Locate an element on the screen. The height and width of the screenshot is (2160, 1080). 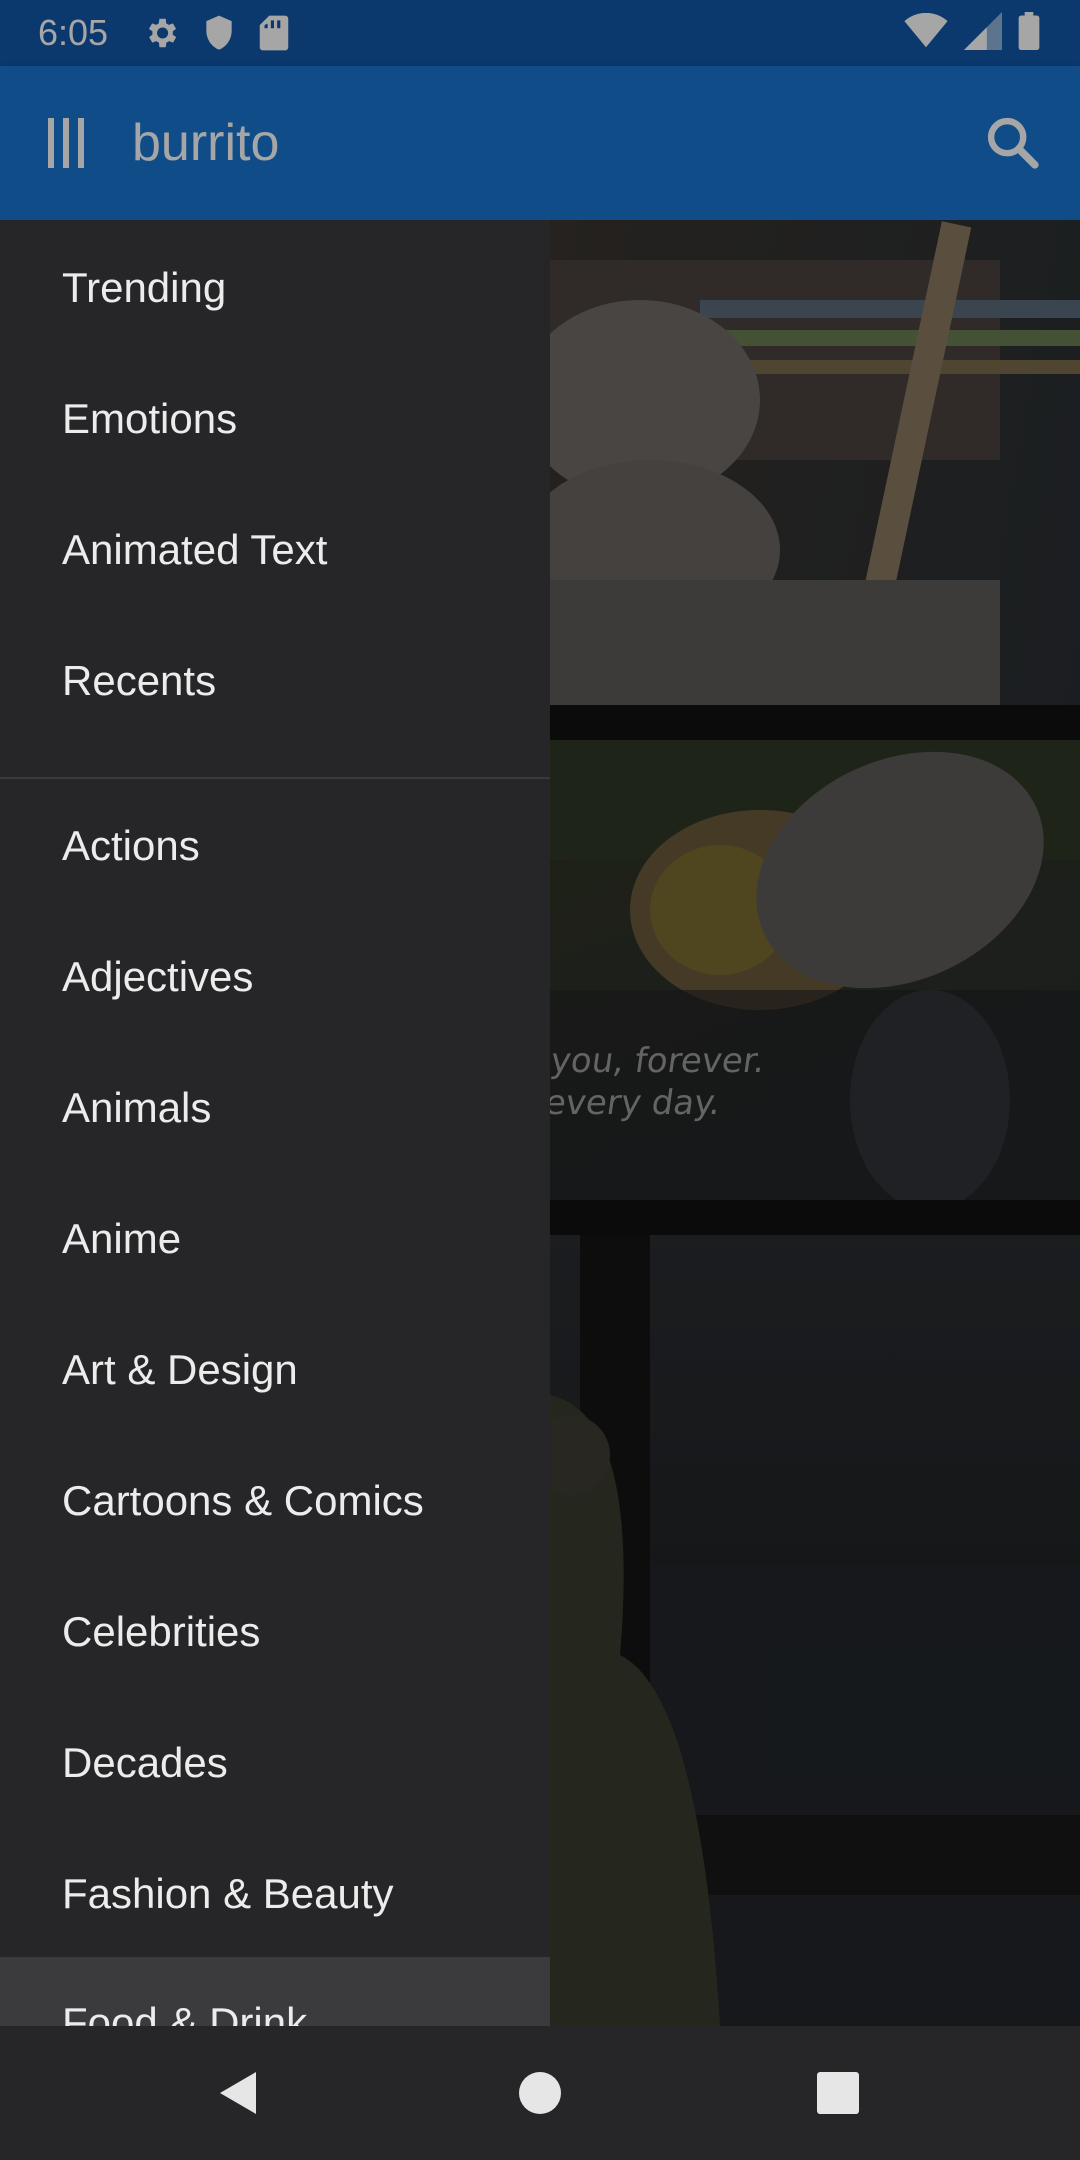
back-icon is located at coordinates (240, 2093).